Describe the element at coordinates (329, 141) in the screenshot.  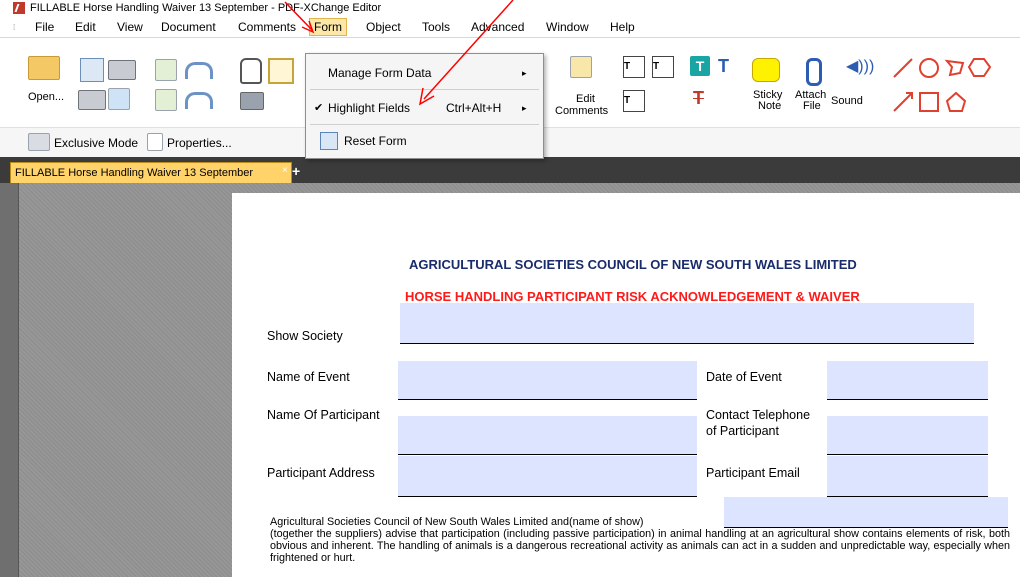
I see `reset-form-icon` at that location.